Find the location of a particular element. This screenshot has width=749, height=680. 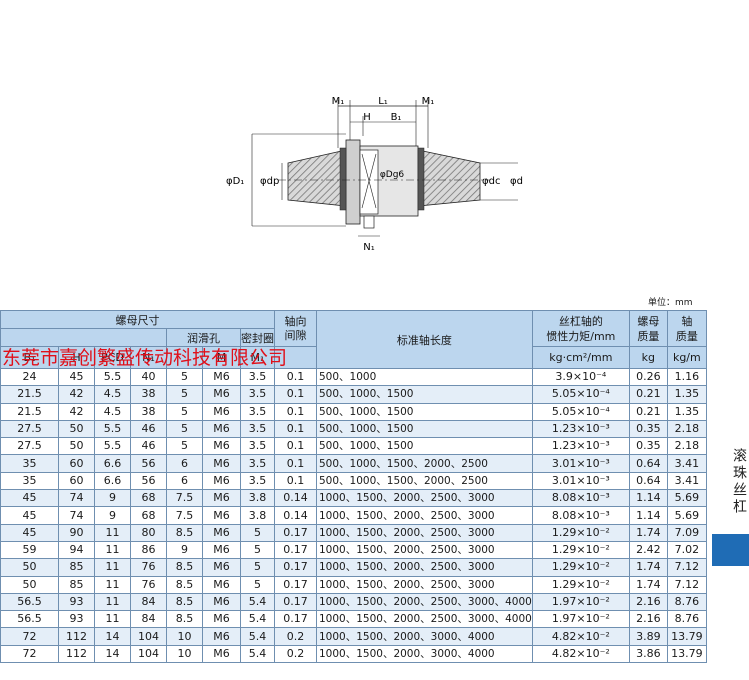

header-inertia: 丝杠轴的 惯性力矩/mm is located at coordinates (580, 328).